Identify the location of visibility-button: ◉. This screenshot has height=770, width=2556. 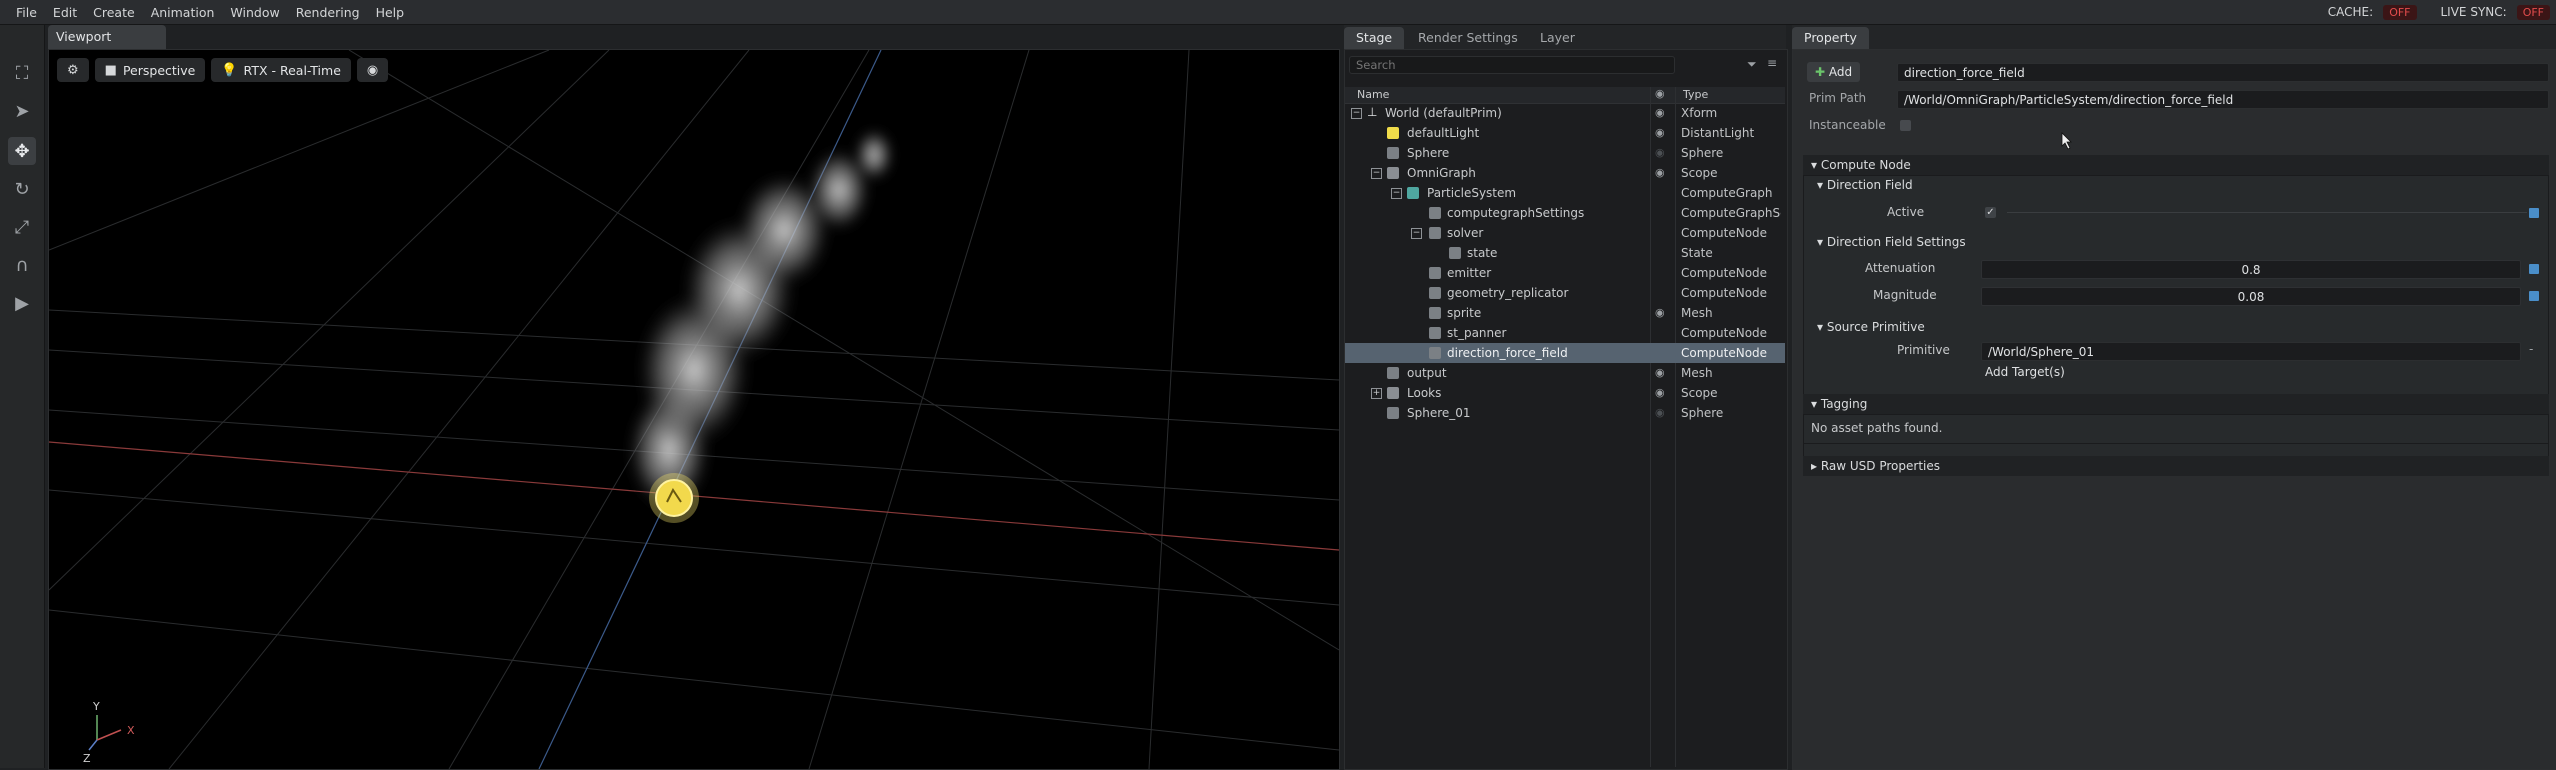
(372, 70).